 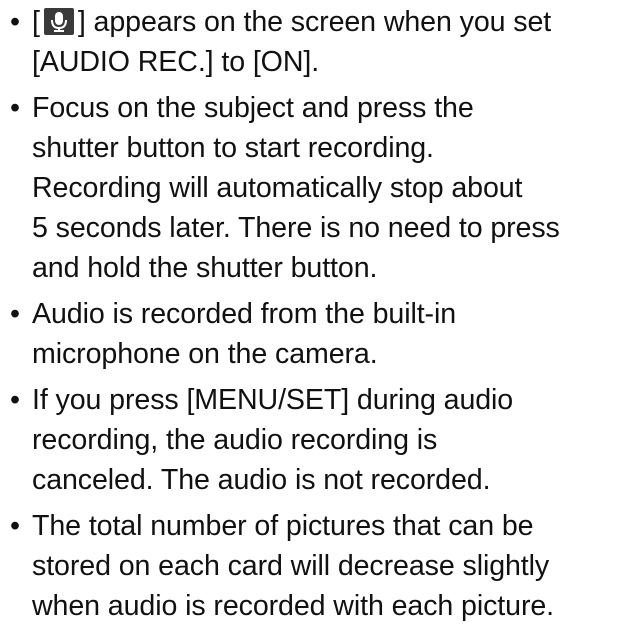 I want to click on bullet-2-line-1: Focus on the subject and press the, so click(x=253, y=108).